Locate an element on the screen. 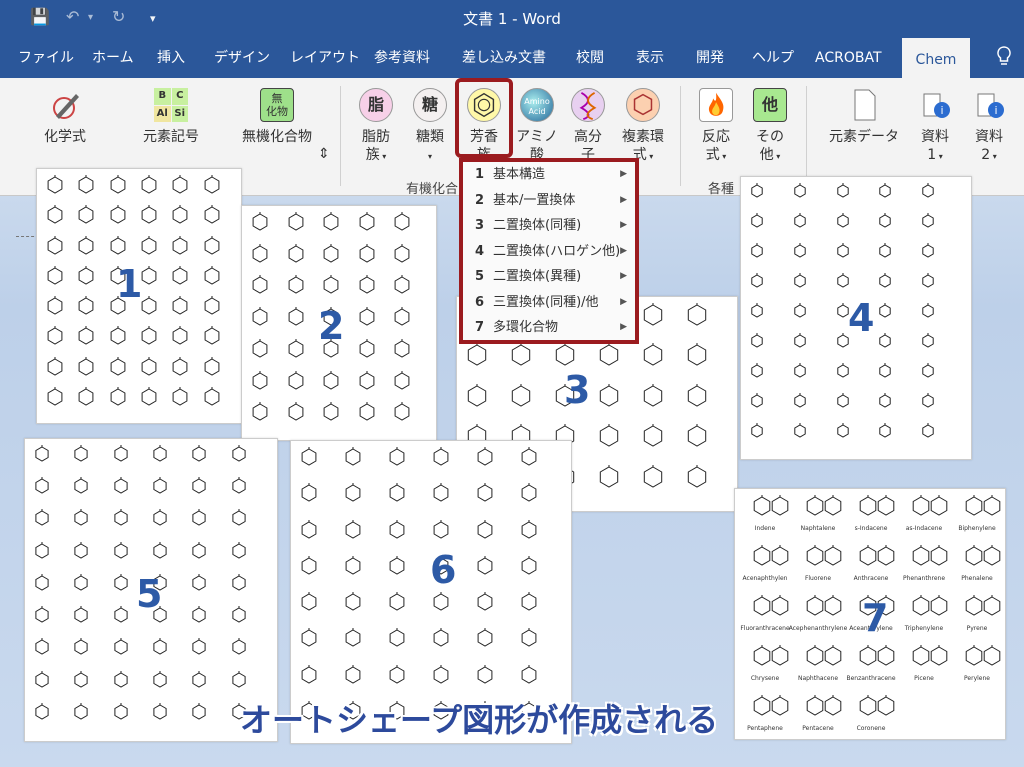 The image size is (1024, 767). menu-item-polycyclic: 7 多環化合物 ▶ is located at coordinates (549, 328).